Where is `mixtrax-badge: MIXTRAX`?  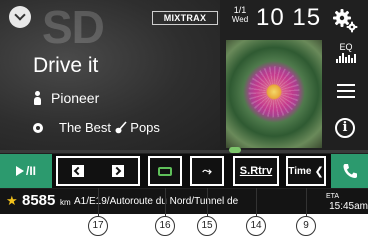
mixtrax-badge: MIXTRAX is located at coordinates (185, 18).